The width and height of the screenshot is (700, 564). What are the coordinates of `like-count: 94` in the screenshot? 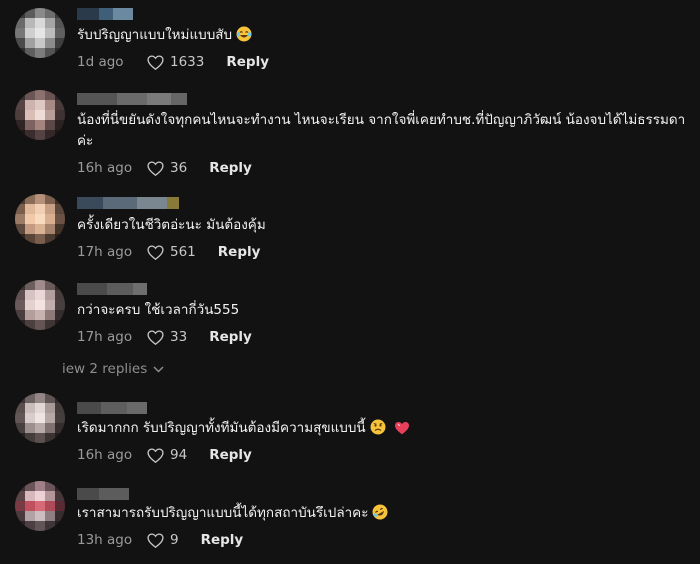 It's located at (179, 455).